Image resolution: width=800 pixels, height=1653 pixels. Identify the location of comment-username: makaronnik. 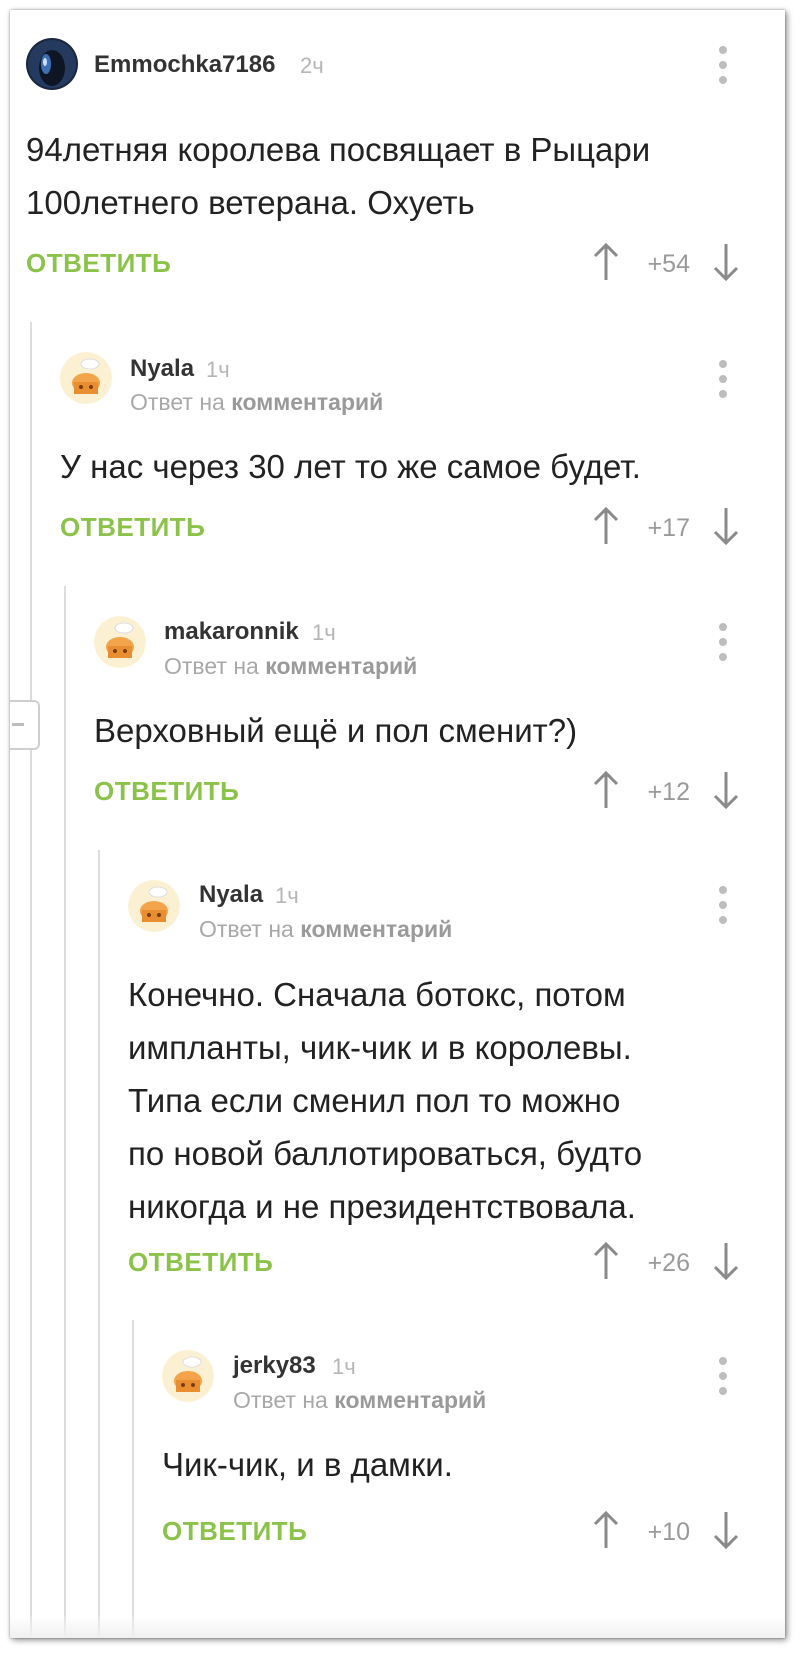
(231, 632).